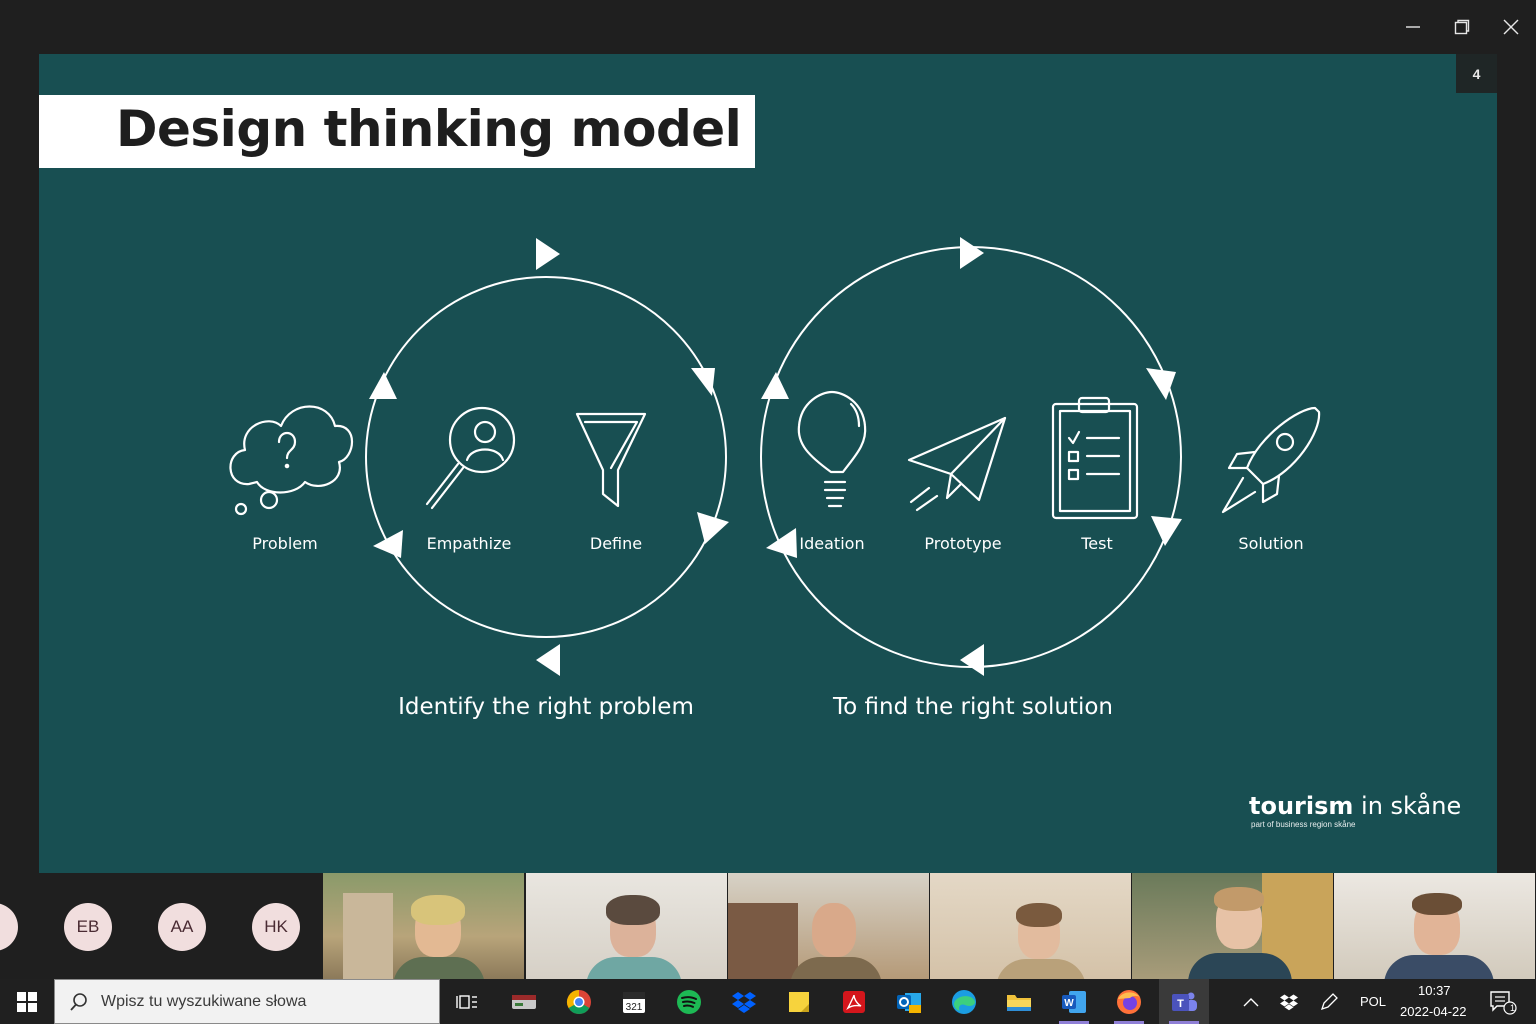  I want to click on input-language: POL, so click(1373, 1001).